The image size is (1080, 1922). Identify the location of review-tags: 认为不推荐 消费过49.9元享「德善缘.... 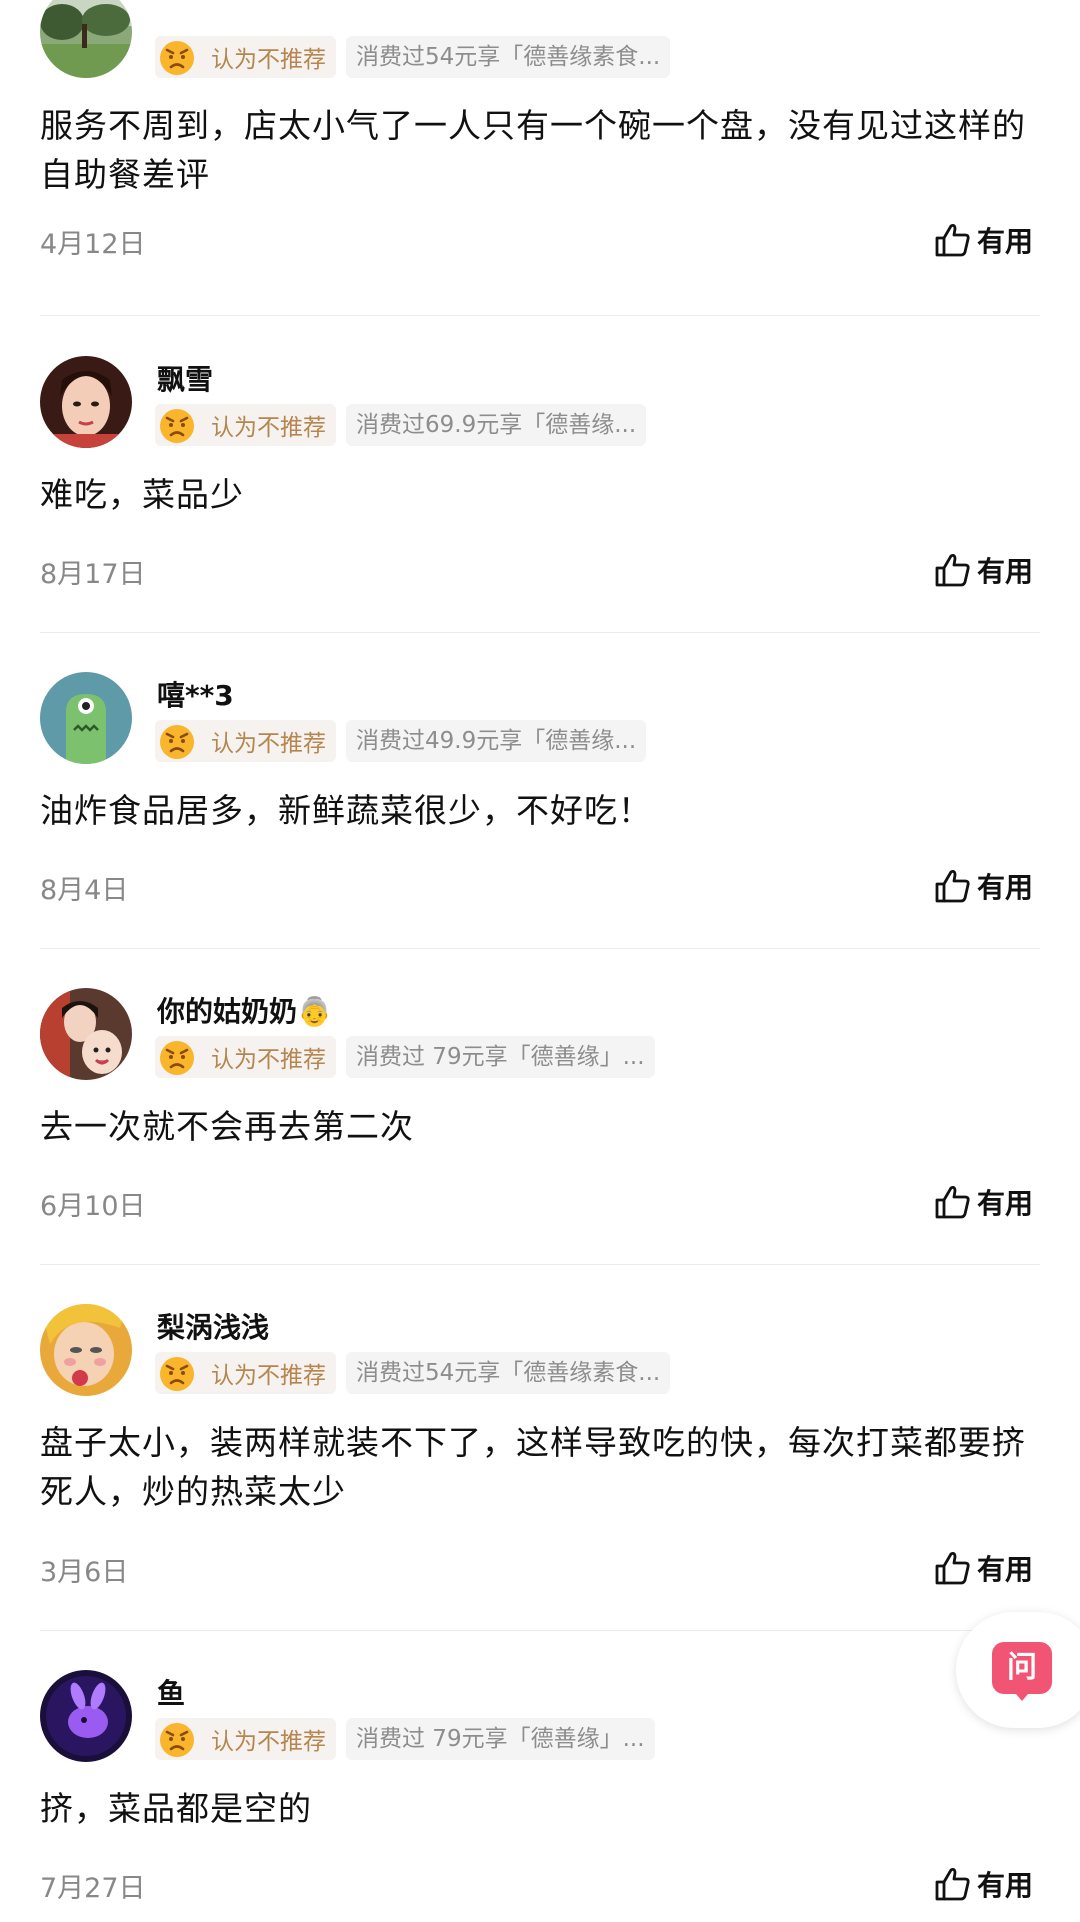
(401, 741).